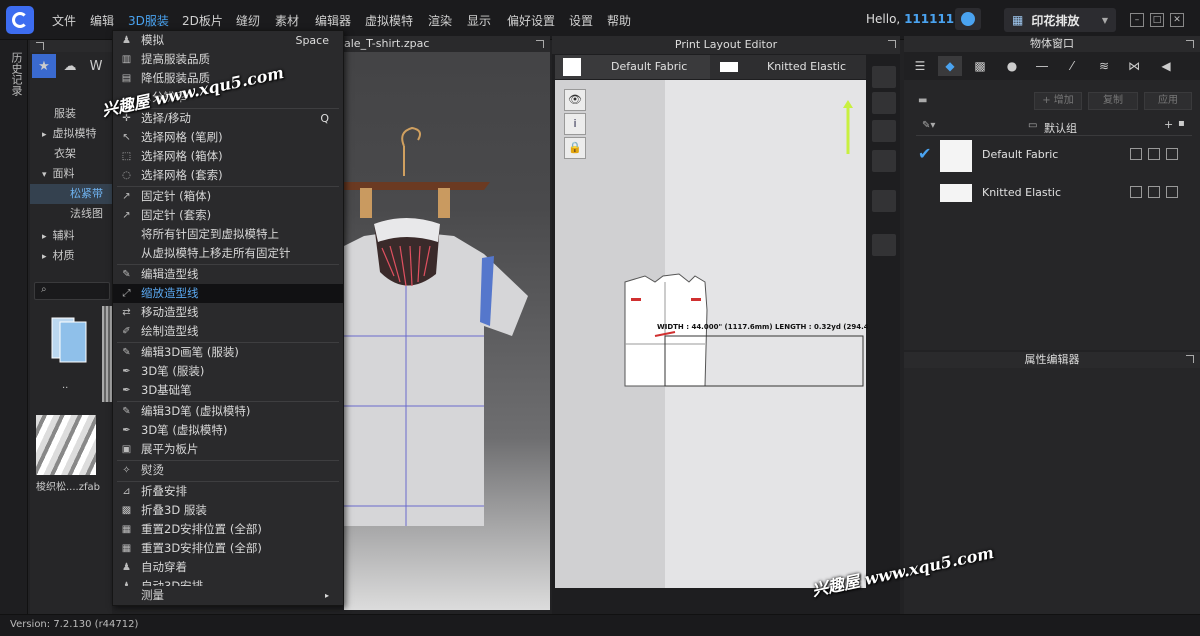  What do you see at coordinates (228, 352) in the screenshot?
I see `menu-item-edit-3d-brush: ✎ 编辑3D画笔 (服装)` at bounding box center [228, 352].